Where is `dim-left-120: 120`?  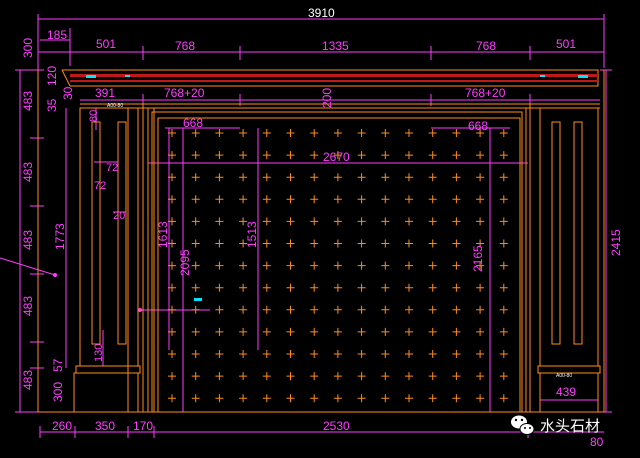
dim-left-120: 120 is located at coordinates (52, 76).